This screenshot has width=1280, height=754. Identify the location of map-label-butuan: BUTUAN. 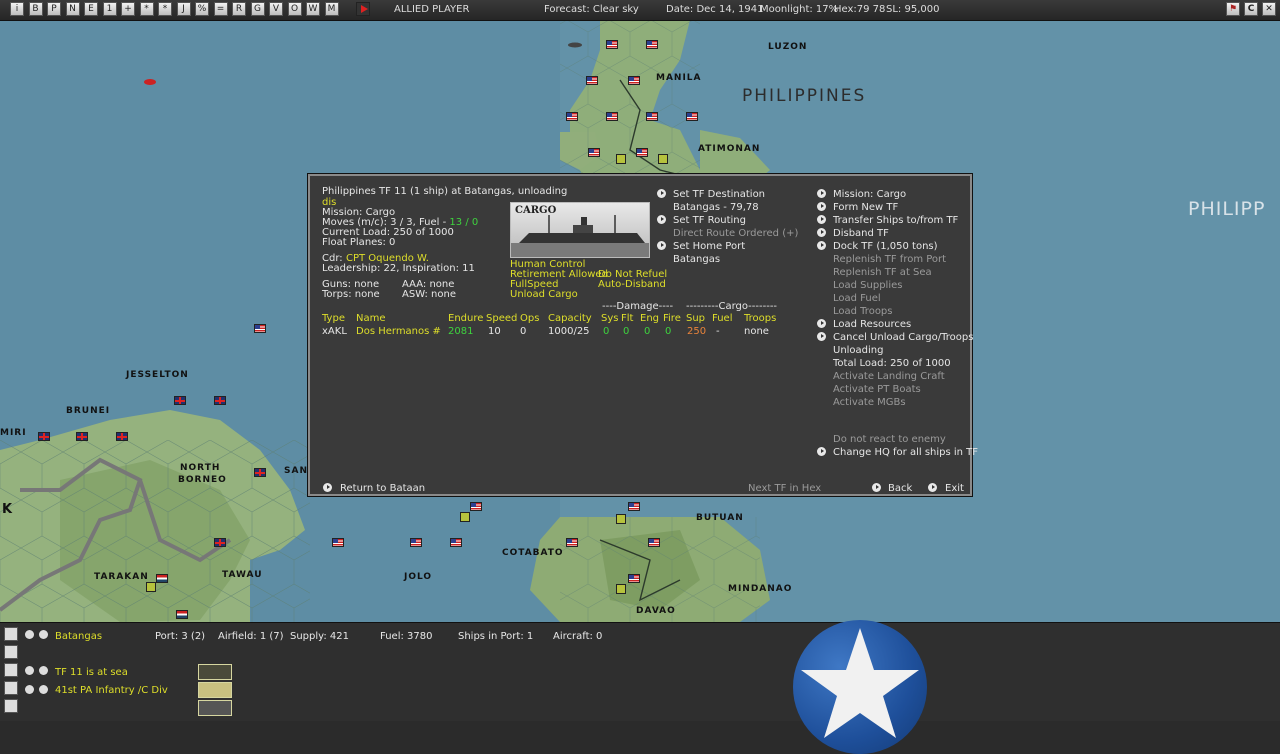
(720, 518).